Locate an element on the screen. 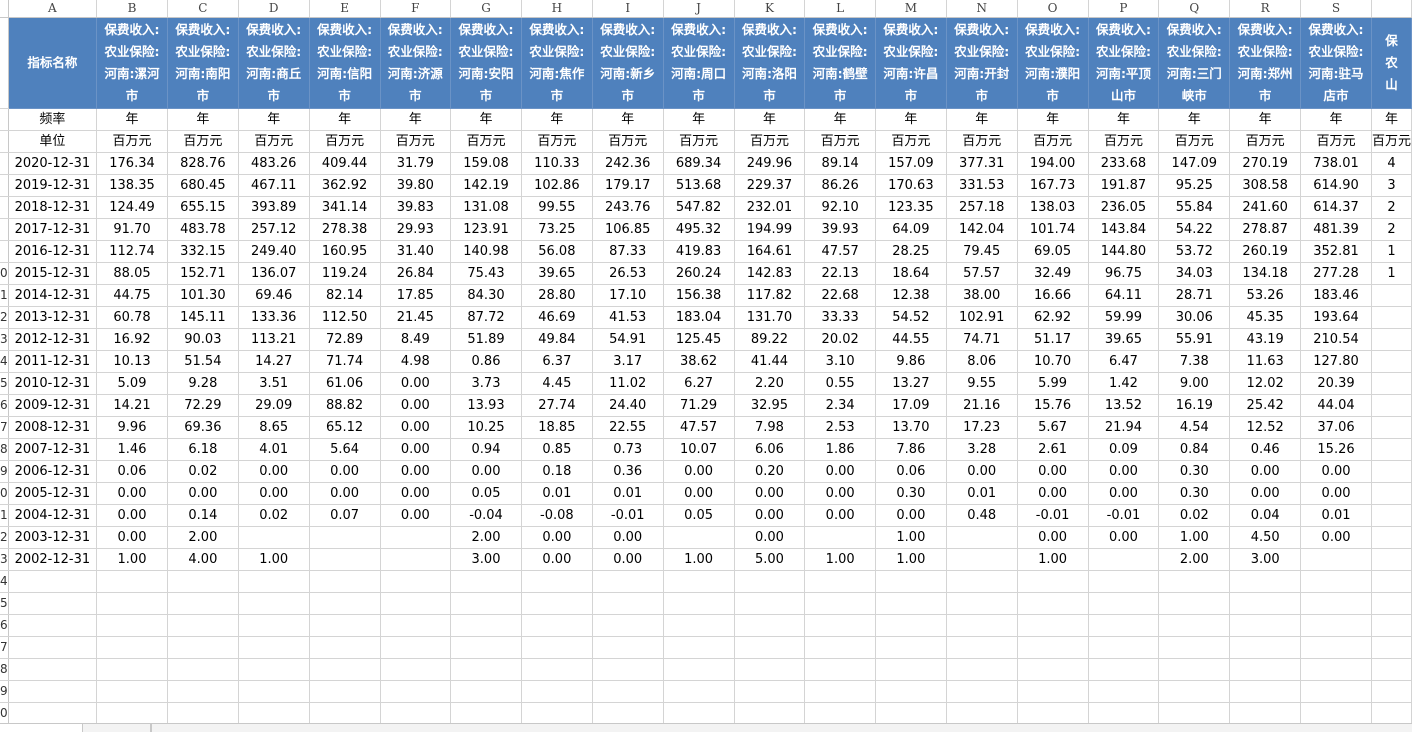  value-cell: 3 is located at coordinates (1391, 185).